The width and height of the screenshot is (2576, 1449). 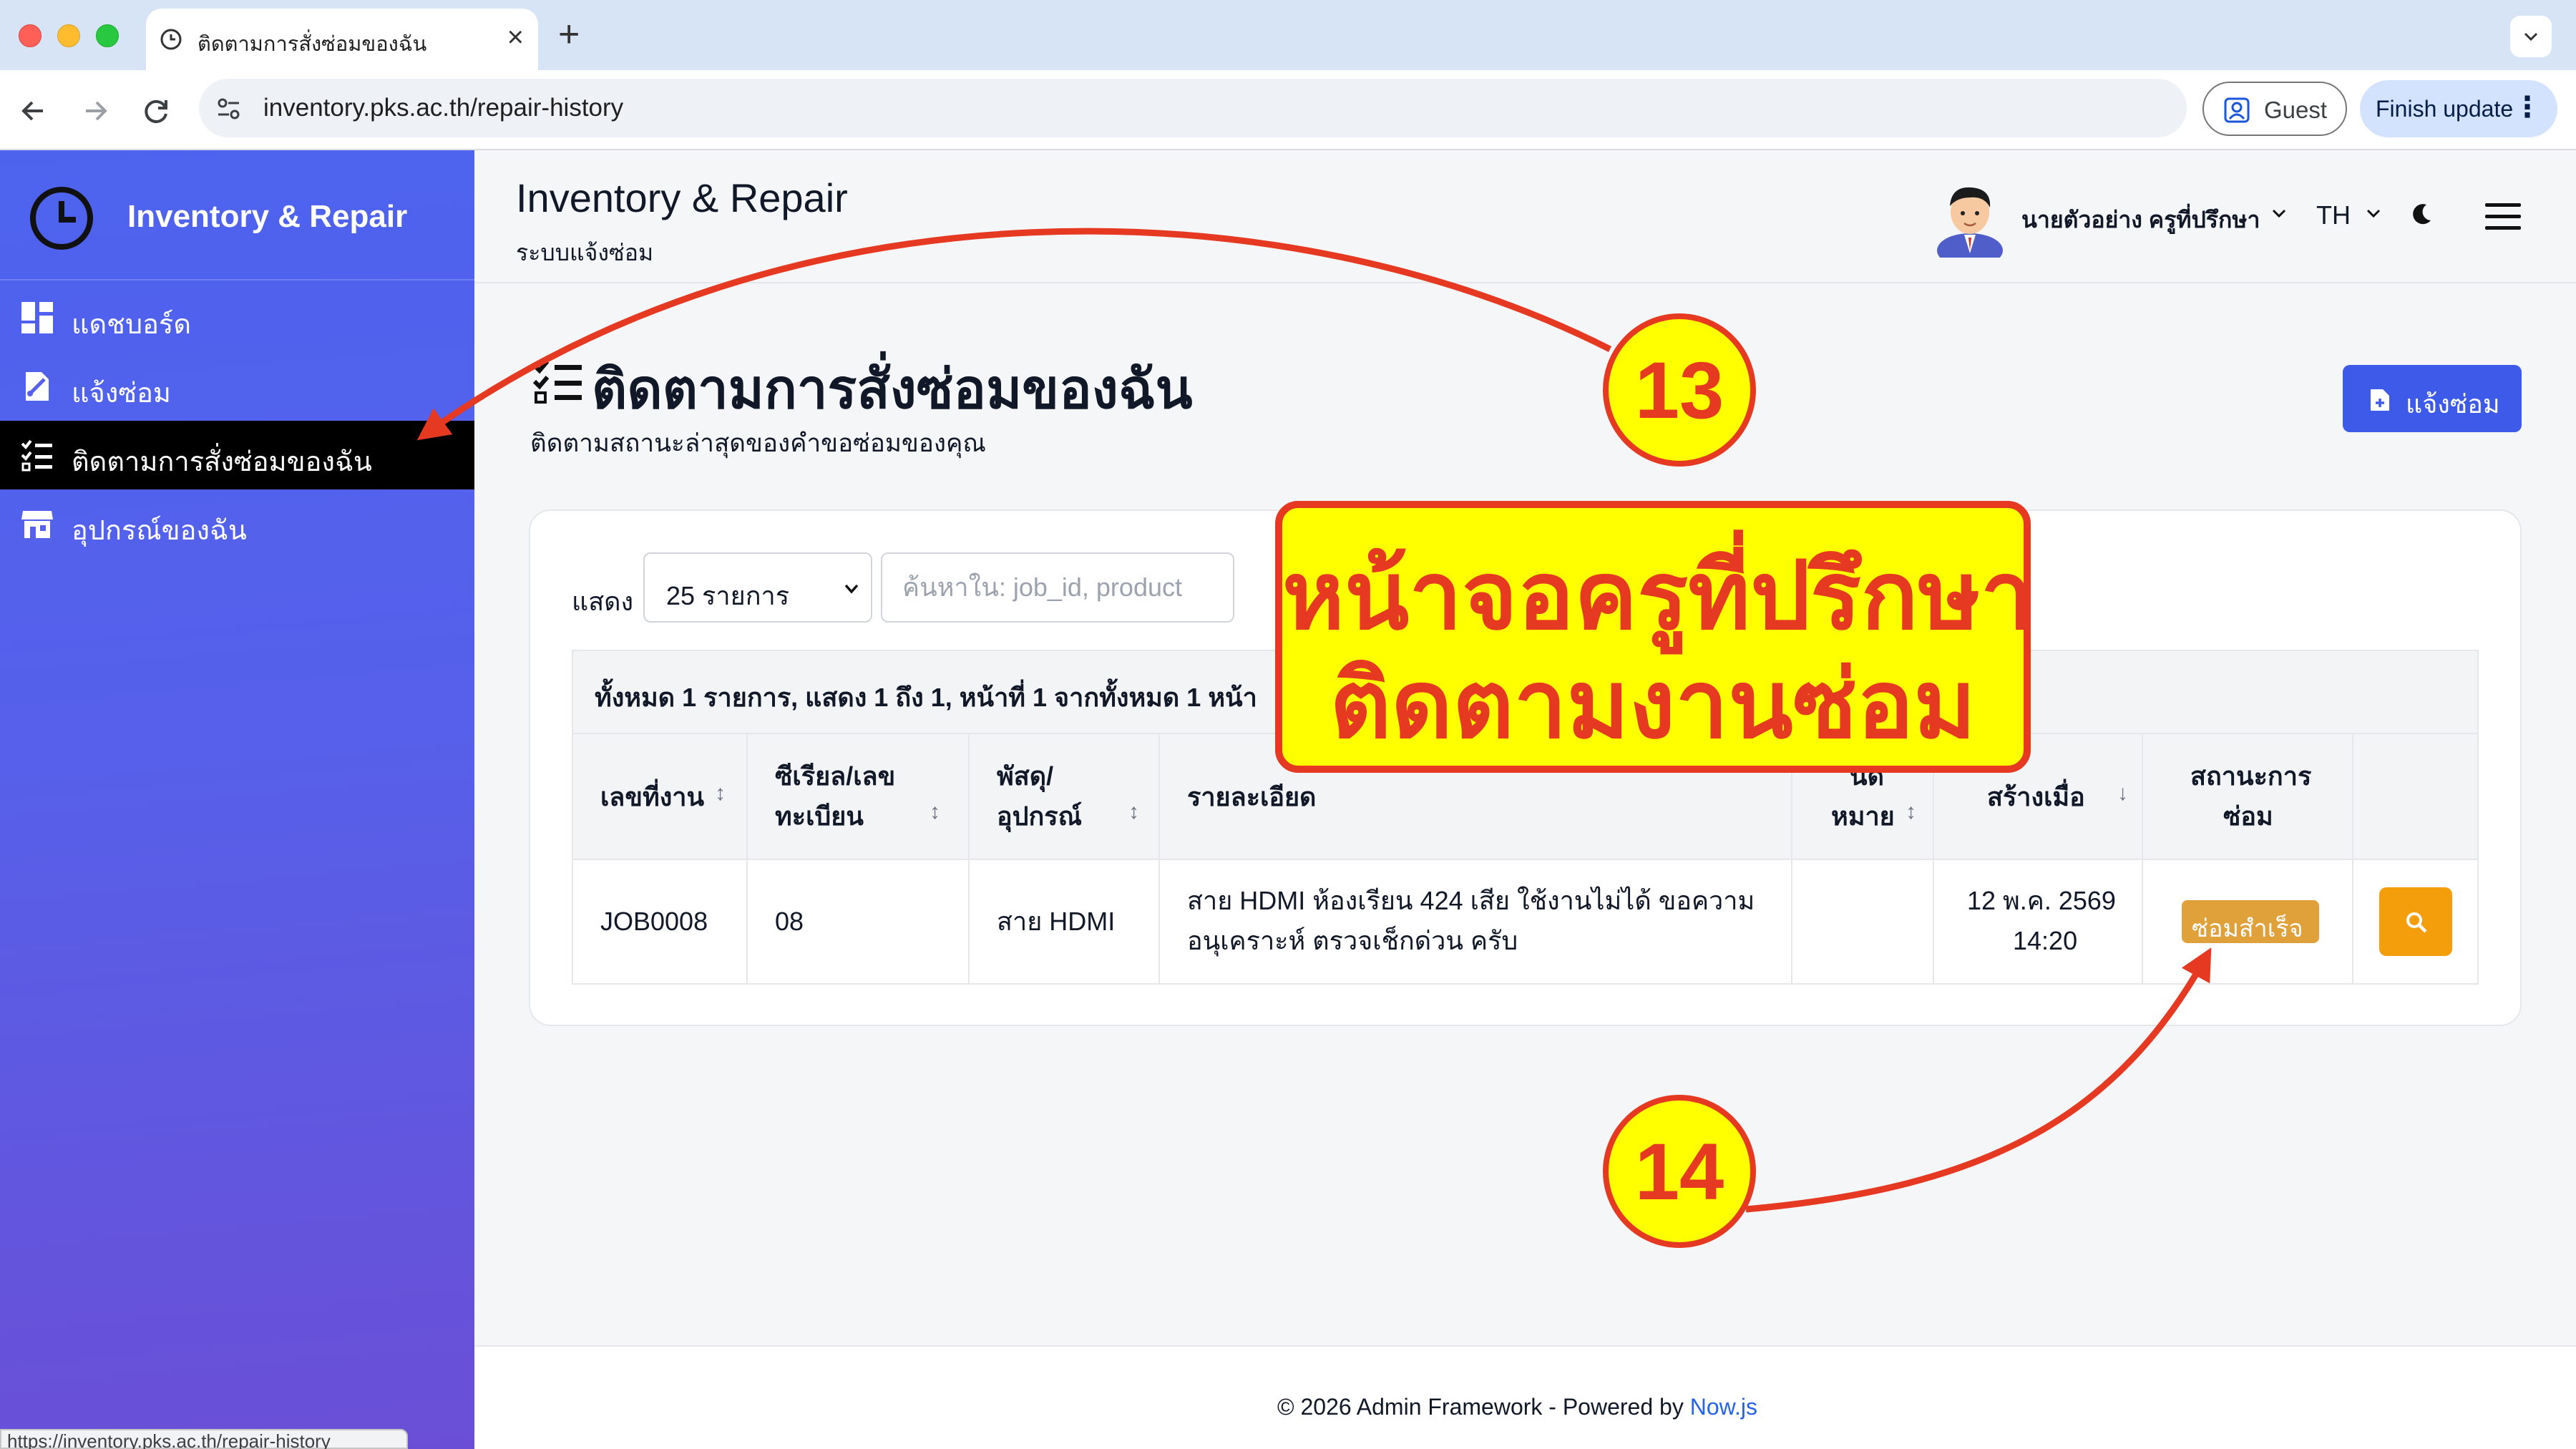 I want to click on more-vert-icon: ⋮, so click(x=2527, y=107).